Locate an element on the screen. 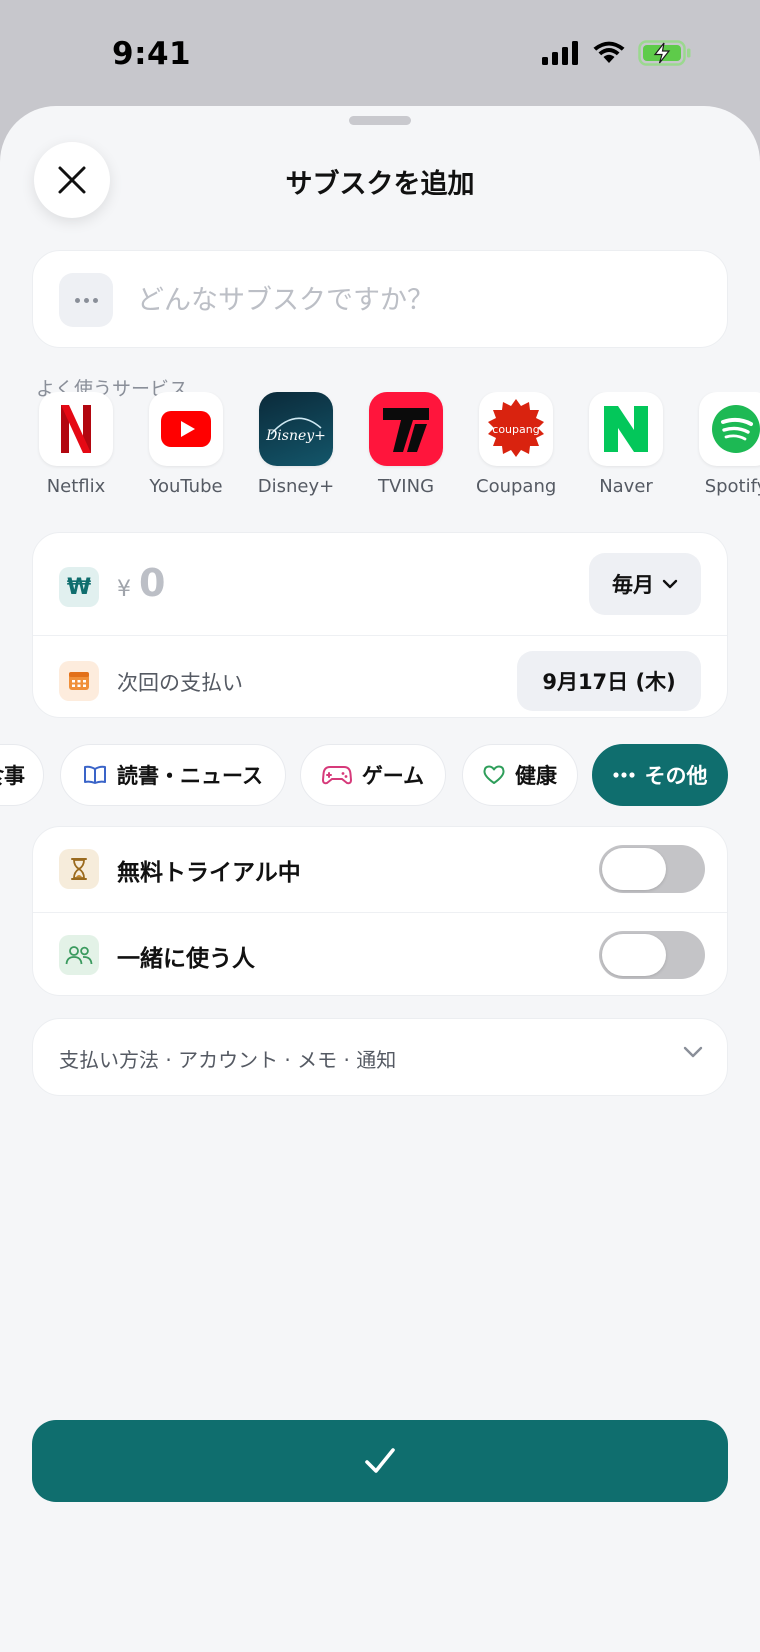 Image resolution: width=760 pixels, height=1652 pixels. subscription-name-input is located at coordinates (417, 300).